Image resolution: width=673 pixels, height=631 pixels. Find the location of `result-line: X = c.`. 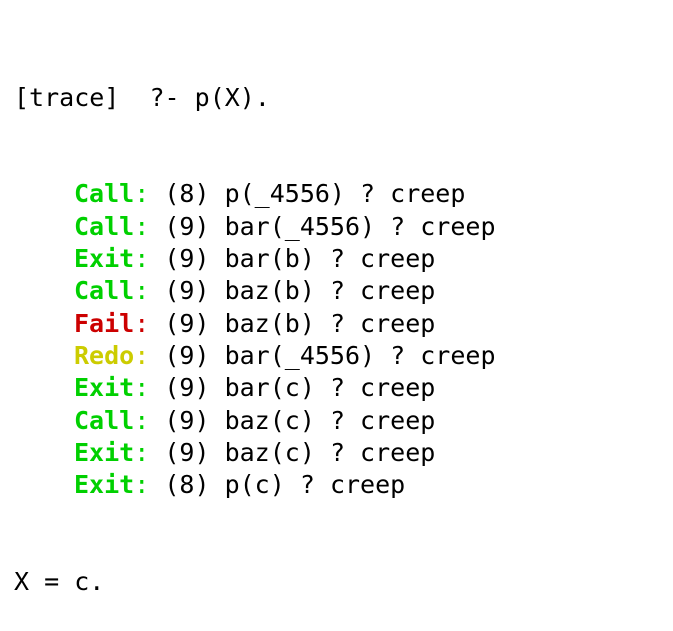

result-line: X = c. is located at coordinates (59, 582).